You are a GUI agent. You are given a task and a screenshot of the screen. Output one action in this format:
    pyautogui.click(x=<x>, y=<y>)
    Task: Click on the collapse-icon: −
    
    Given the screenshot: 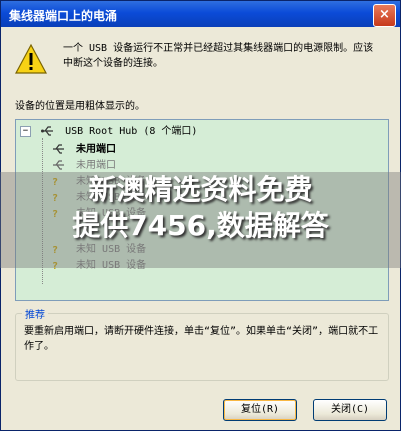 What is the action you would take?
    pyautogui.click(x=25, y=131)
    